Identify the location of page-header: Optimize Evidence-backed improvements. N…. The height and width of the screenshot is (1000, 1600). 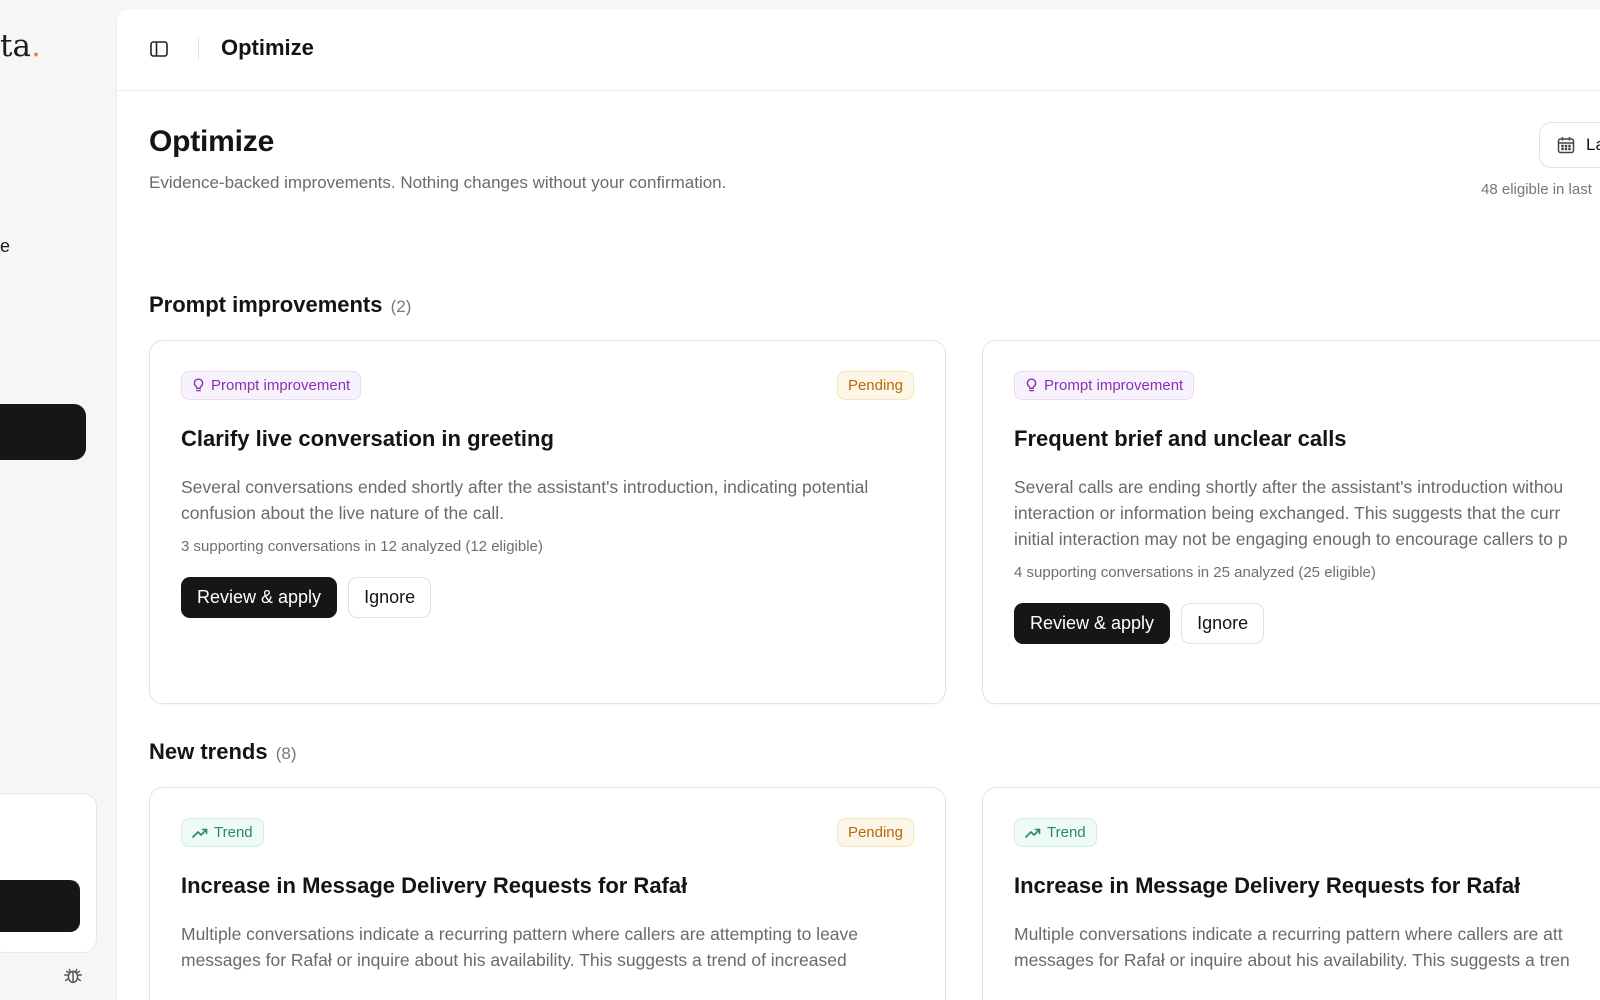
(437, 159).